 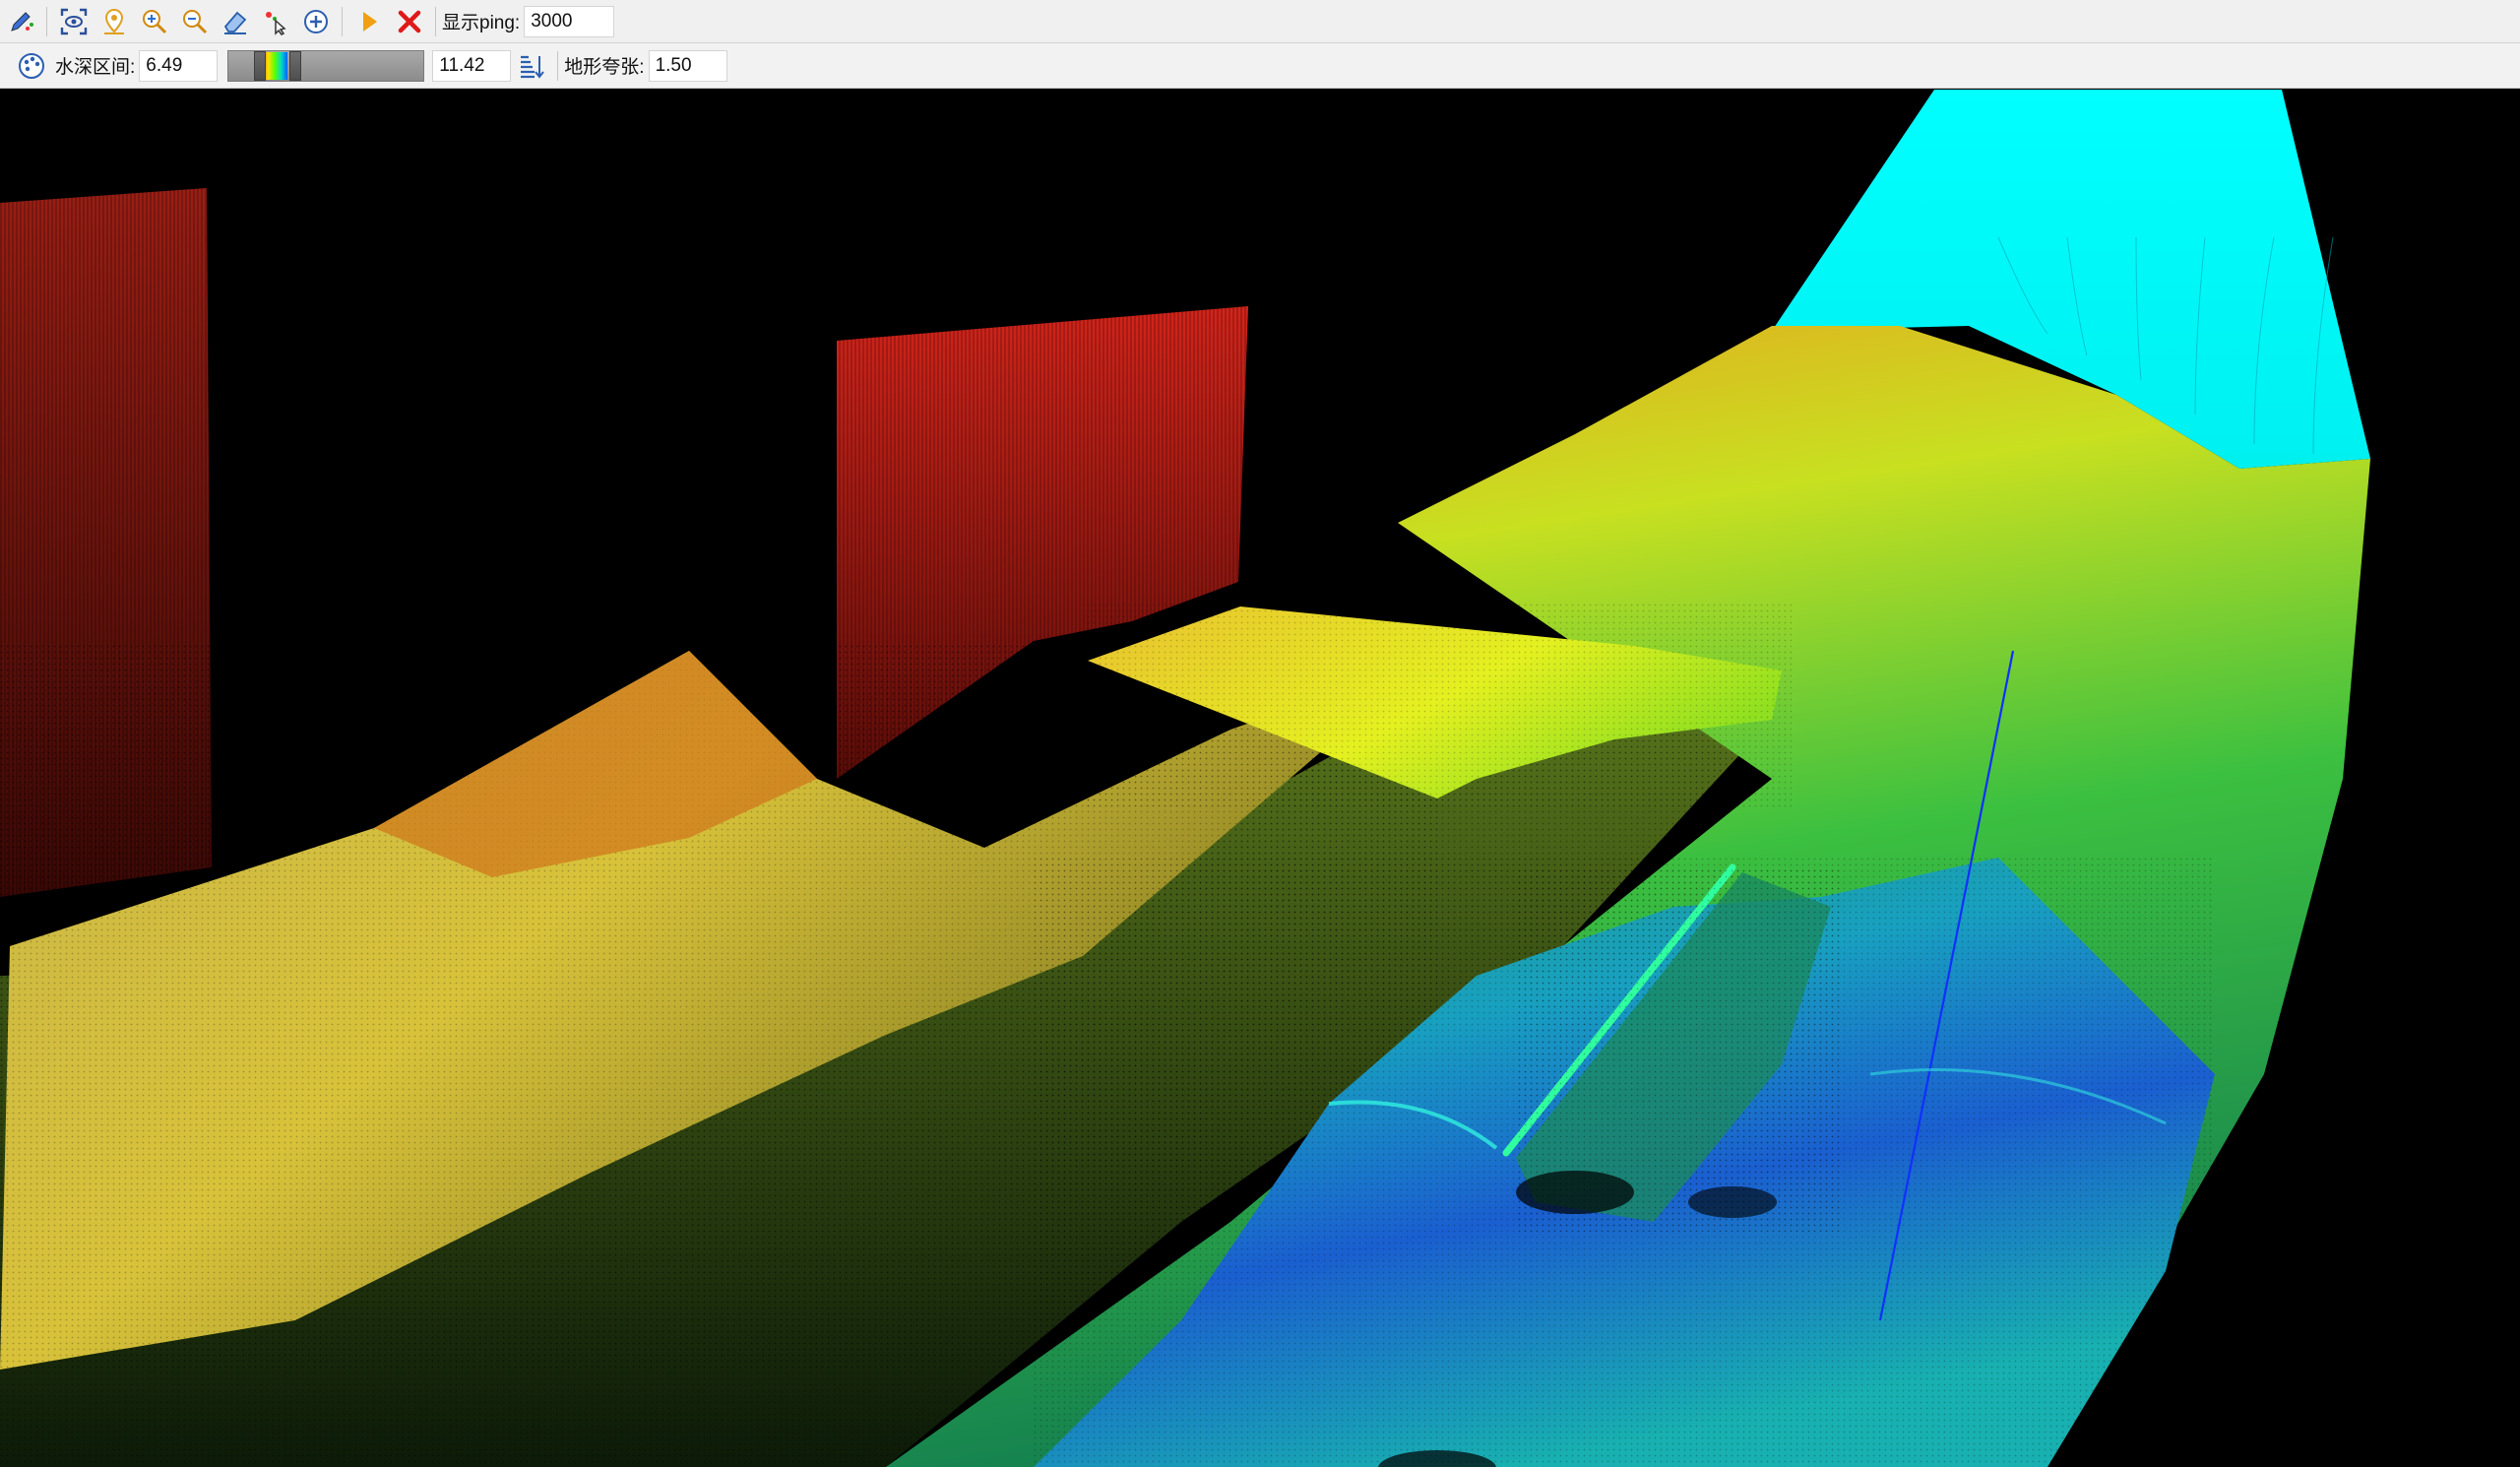 I want to click on palette-icon, so click(x=31, y=65).